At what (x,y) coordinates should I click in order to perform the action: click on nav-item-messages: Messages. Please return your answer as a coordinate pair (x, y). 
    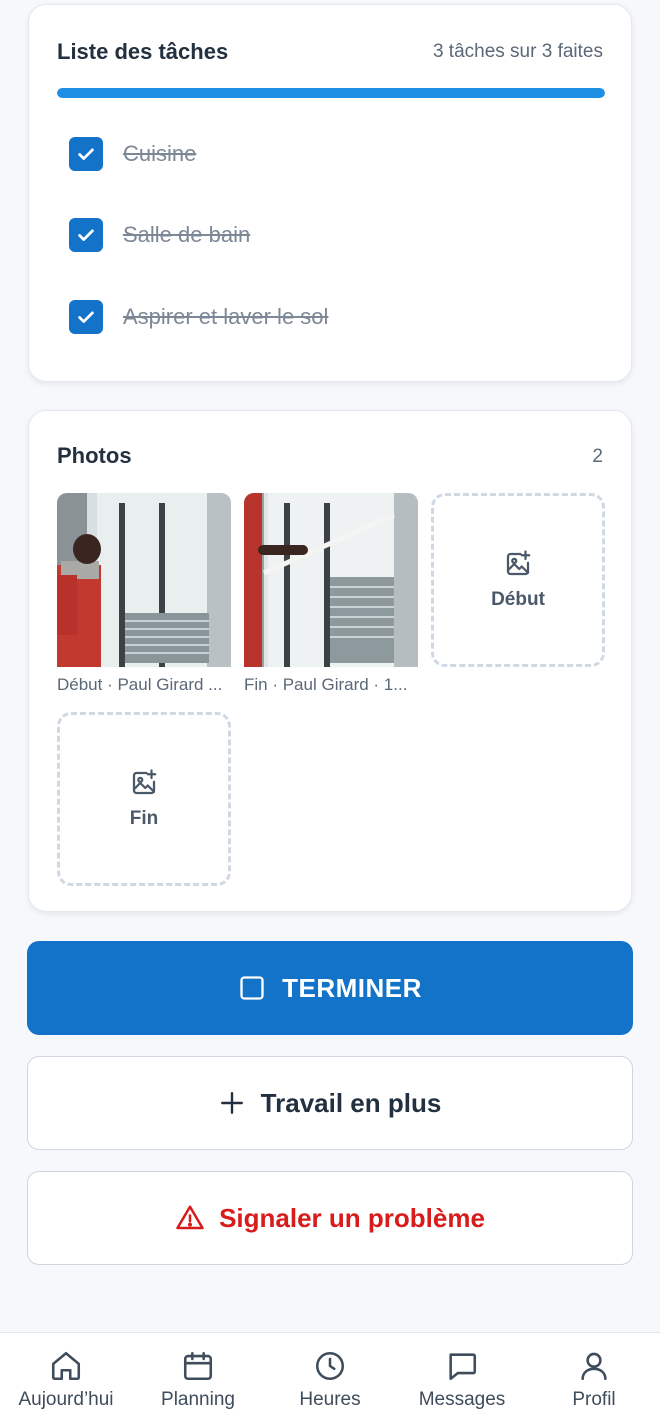
    Looking at the image, I should click on (462, 1380).